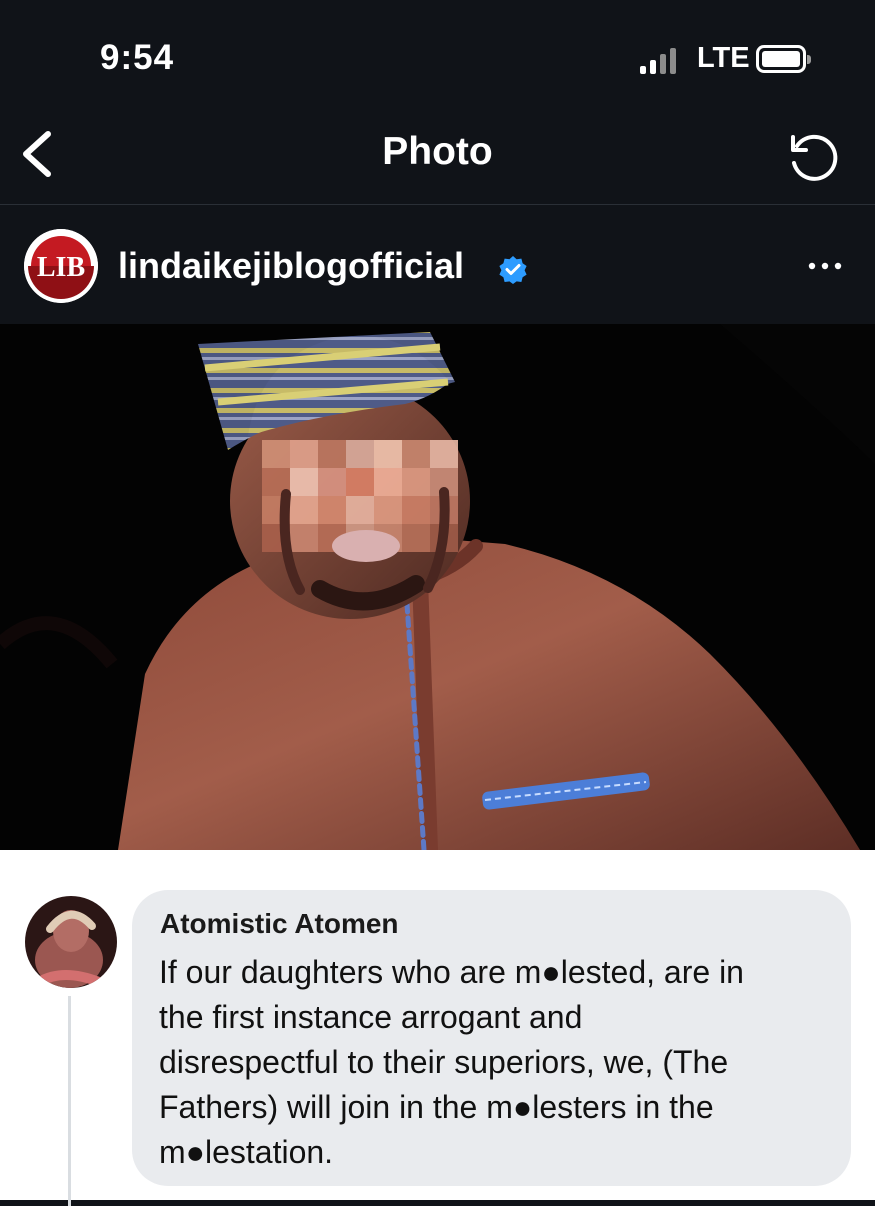  What do you see at coordinates (513, 270) in the screenshot?
I see `verified-badge-icon` at bounding box center [513, 270].